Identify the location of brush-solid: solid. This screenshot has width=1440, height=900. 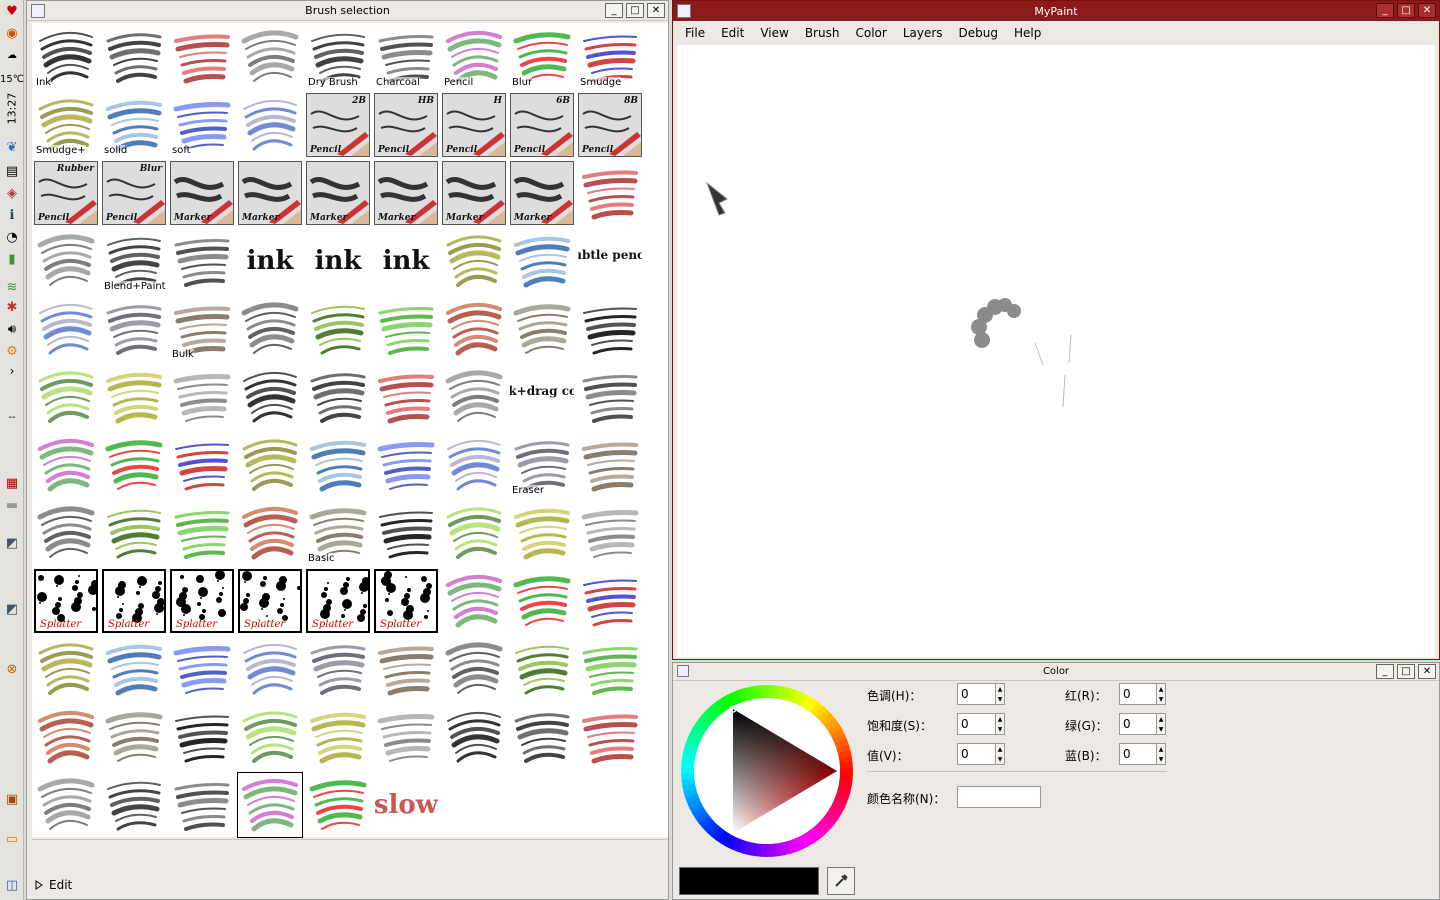
(134, 125).